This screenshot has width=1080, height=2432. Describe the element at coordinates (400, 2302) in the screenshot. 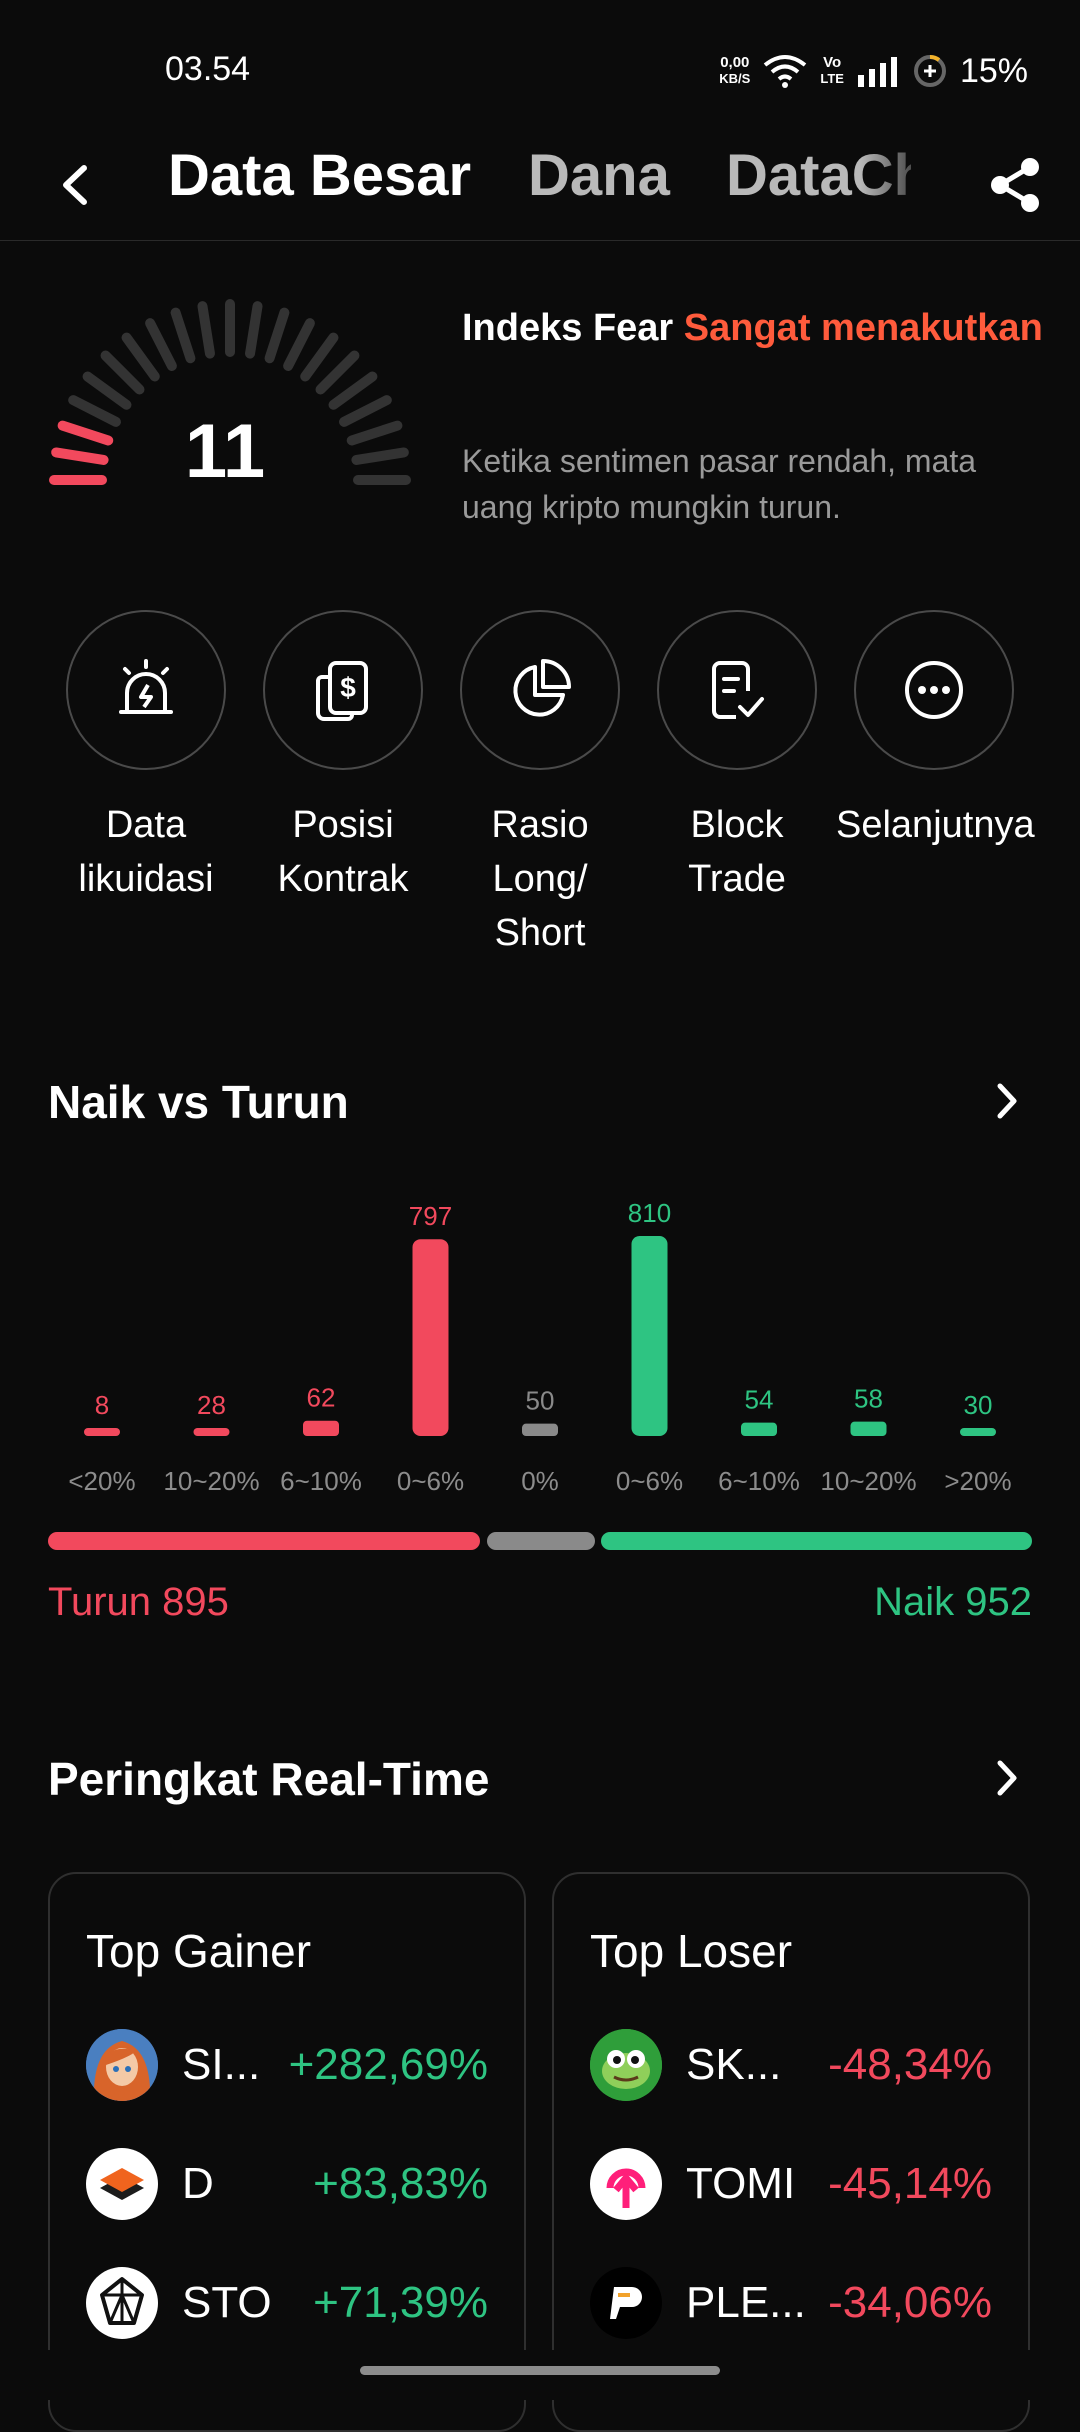

I see `gainer-change: +71,39%` at that location.